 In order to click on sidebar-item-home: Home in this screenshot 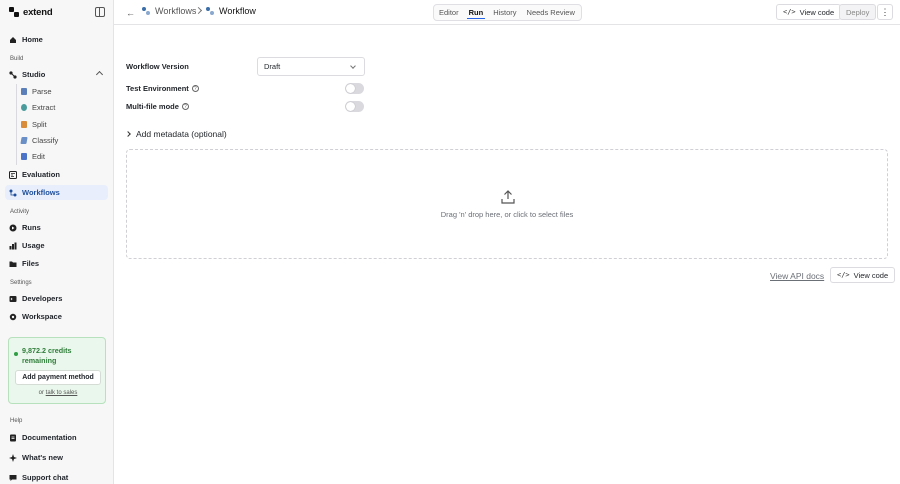, I will do `click(56, 39)`.